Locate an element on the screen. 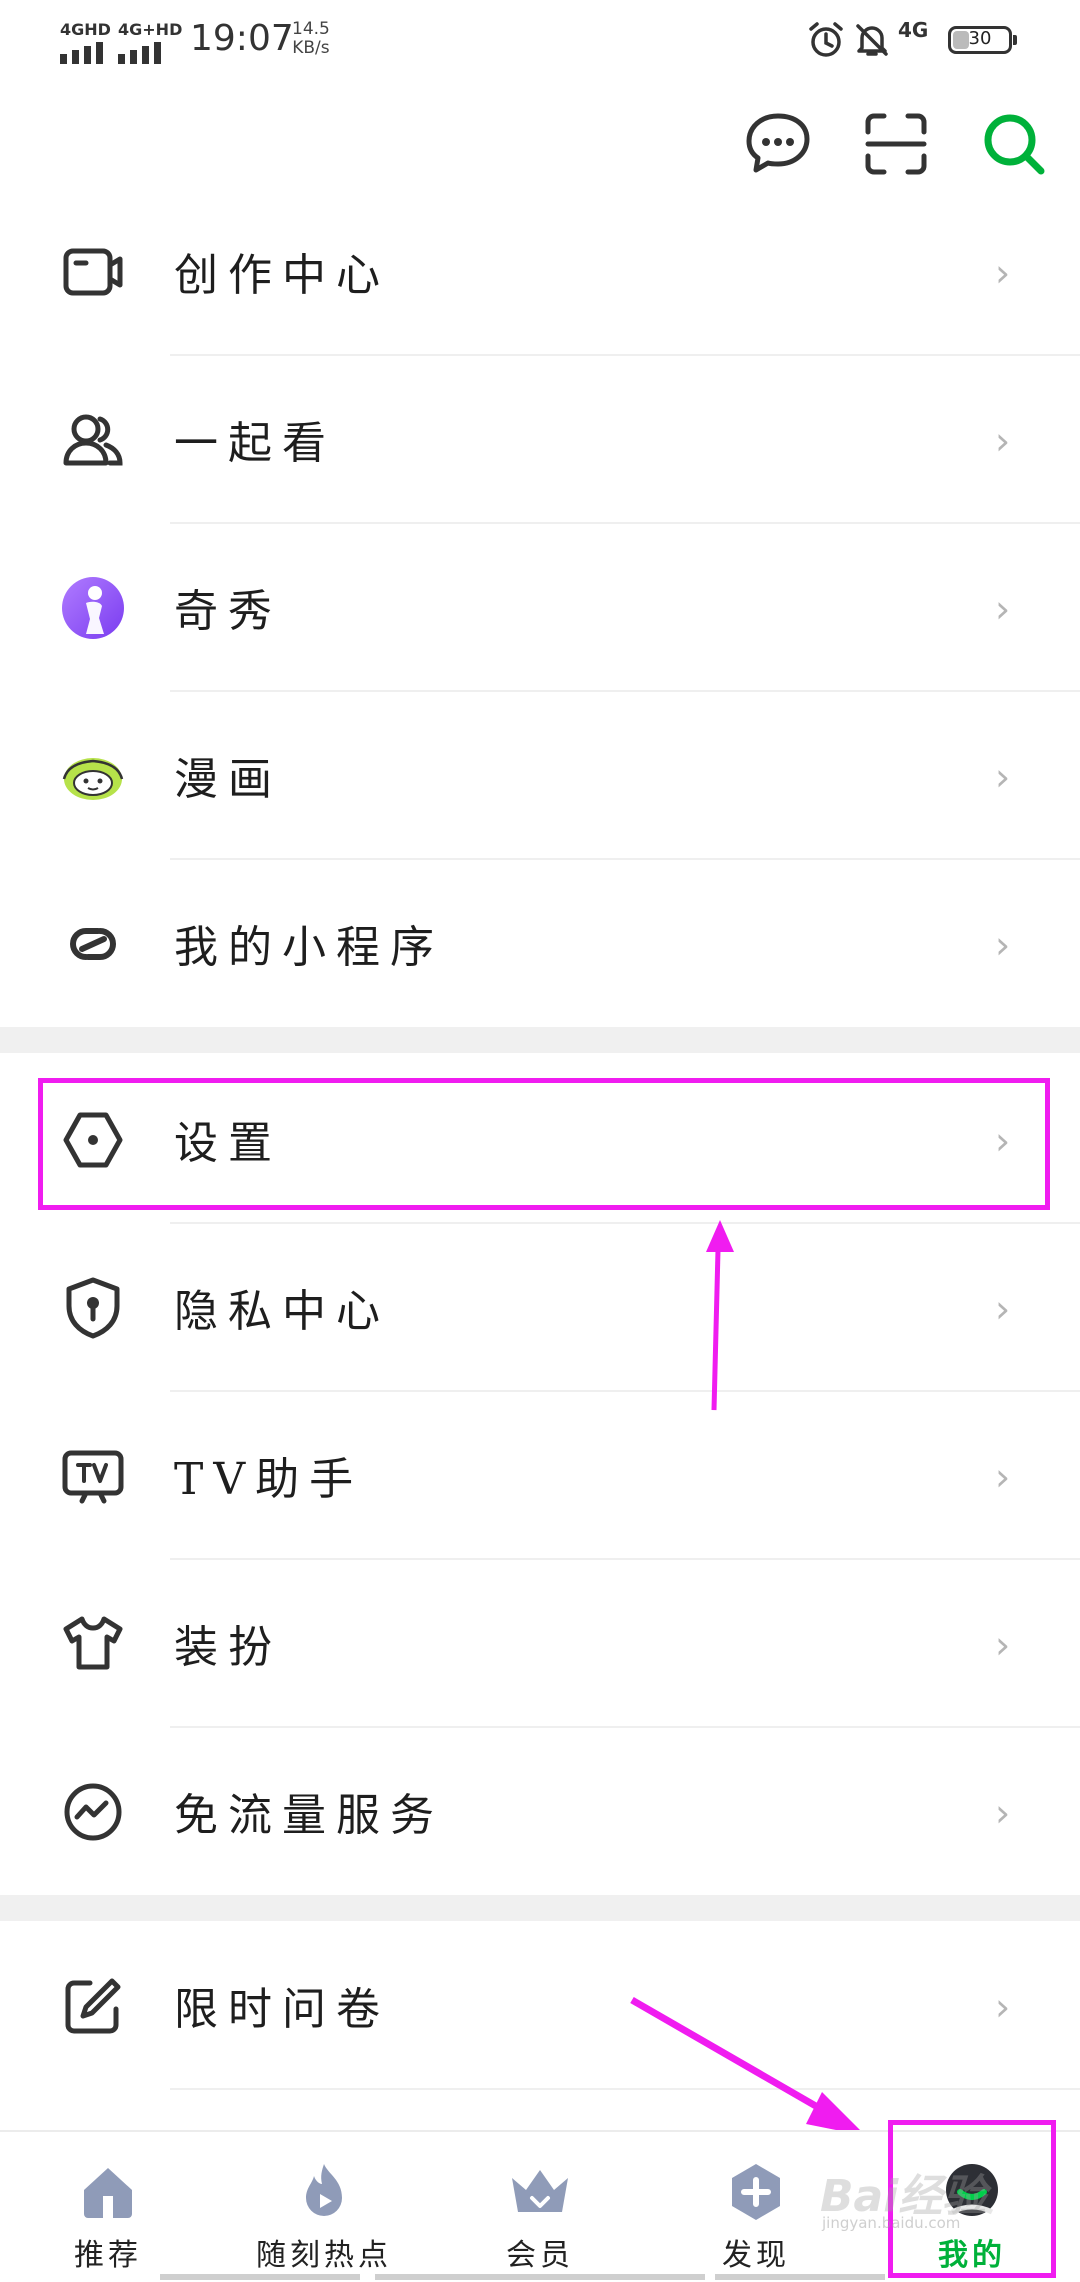  nav-tab-discover: 发现 is located at coordinates (756, 2207).